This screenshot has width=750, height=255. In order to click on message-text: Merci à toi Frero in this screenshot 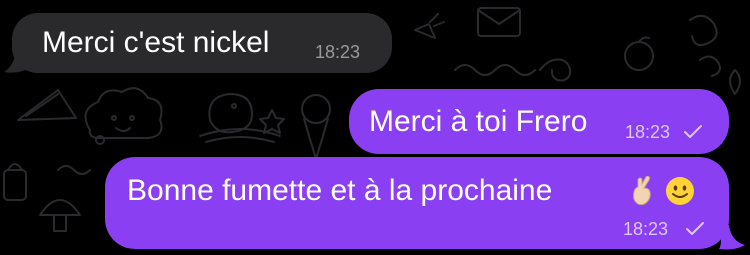, I will do `click(478, 121)`.